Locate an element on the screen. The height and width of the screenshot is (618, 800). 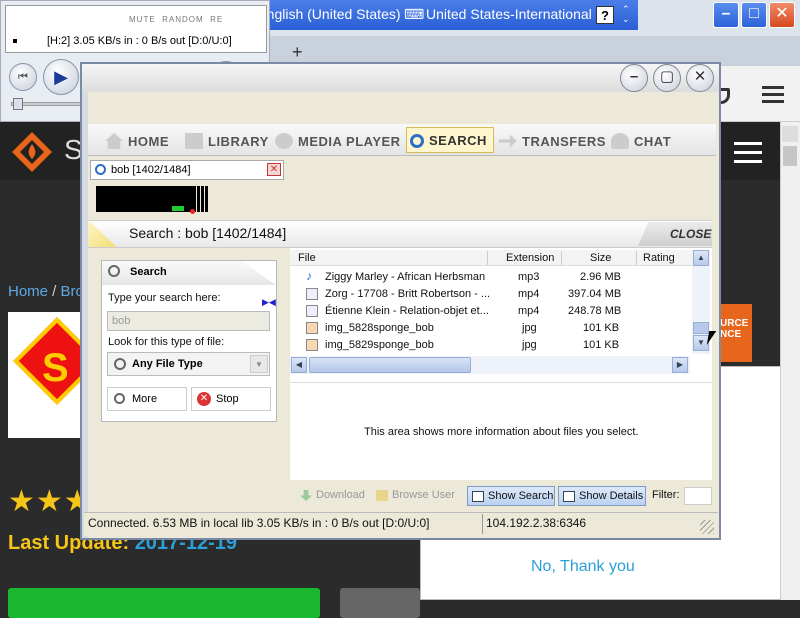
secondary-page-button is located at coordinates (380, 603).